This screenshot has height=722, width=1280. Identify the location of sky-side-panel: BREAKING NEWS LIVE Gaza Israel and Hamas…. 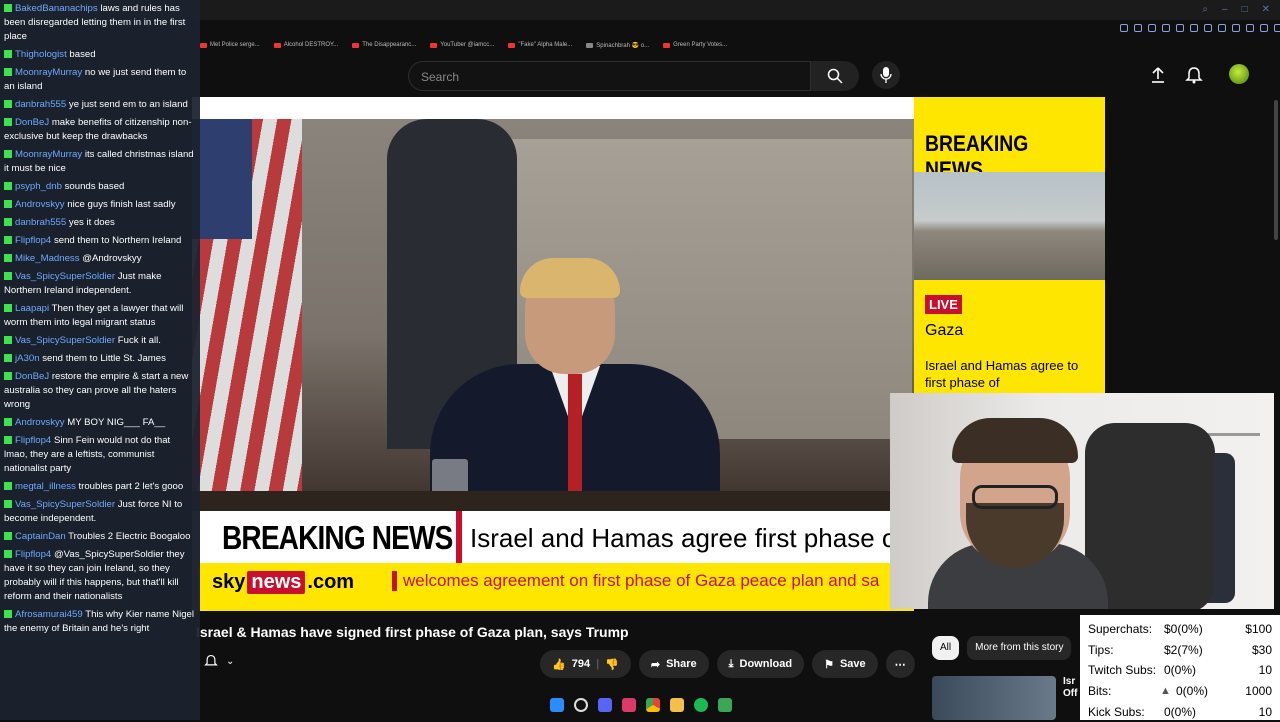
(1009, 245).